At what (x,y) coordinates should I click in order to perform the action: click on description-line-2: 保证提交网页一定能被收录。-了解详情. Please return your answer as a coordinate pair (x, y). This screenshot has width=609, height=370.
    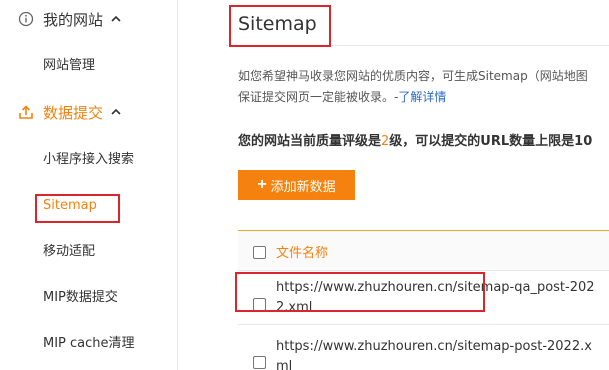
    Looking at the image, I should click on (423, 97).